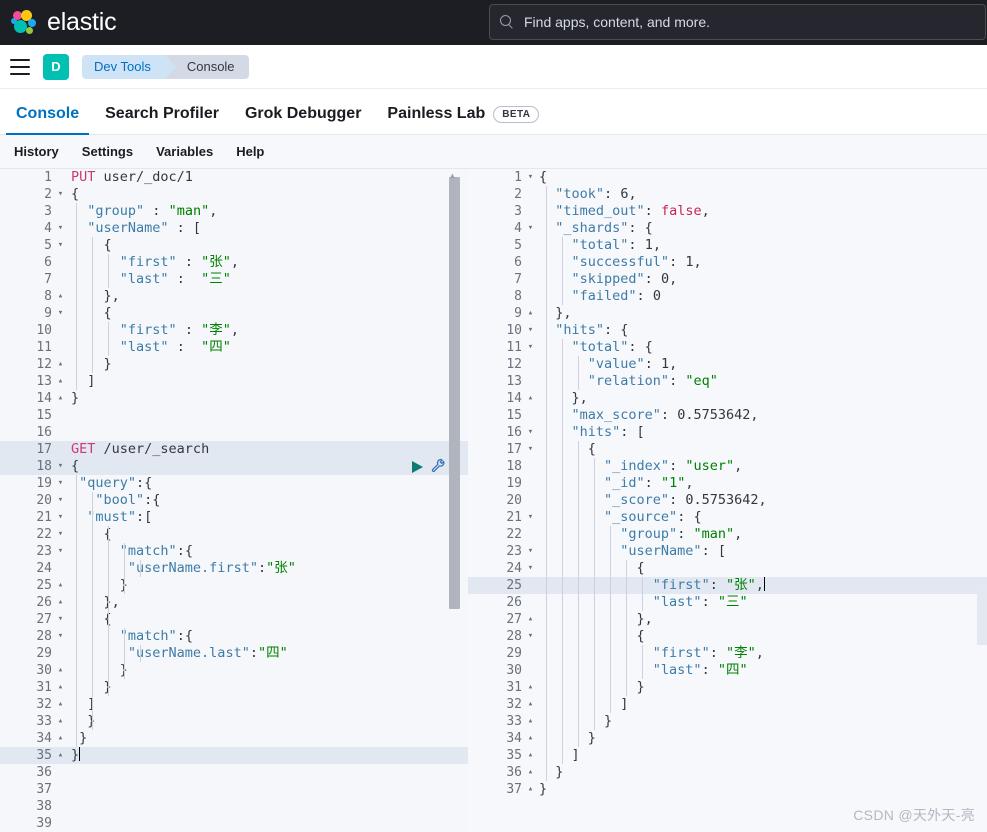 The height and width of the screenshot is (832, 987). What do you see at coordinates (234, 755) in the screenshot?
I see `code-line: 35 ▴}` at bounding box center [234, 755].